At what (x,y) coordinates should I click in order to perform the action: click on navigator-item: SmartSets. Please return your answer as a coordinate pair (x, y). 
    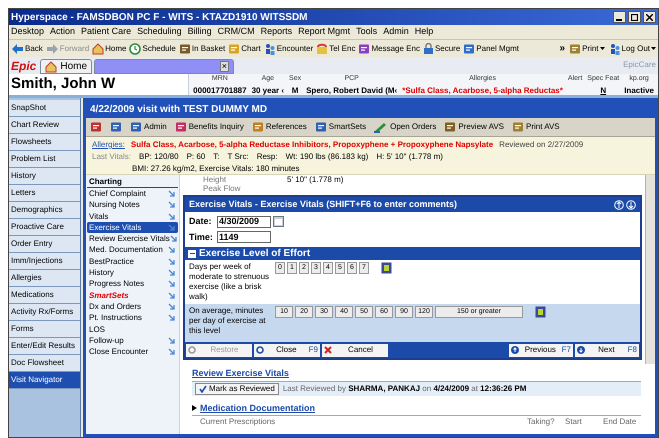
    Looking at the image, I should click on (132, 296).